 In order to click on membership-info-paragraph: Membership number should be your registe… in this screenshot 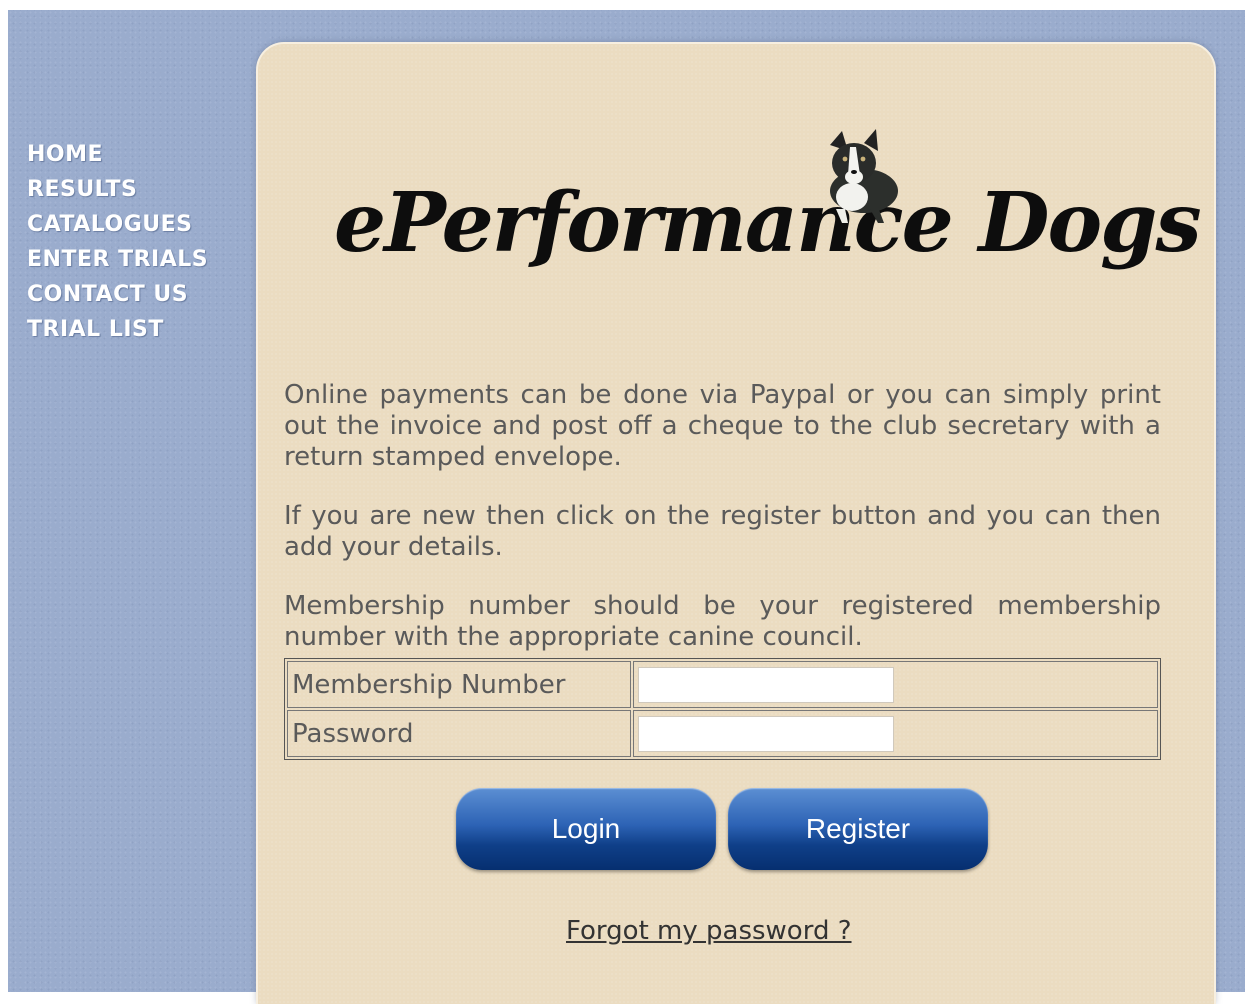, I will do `click(722, 621)`.